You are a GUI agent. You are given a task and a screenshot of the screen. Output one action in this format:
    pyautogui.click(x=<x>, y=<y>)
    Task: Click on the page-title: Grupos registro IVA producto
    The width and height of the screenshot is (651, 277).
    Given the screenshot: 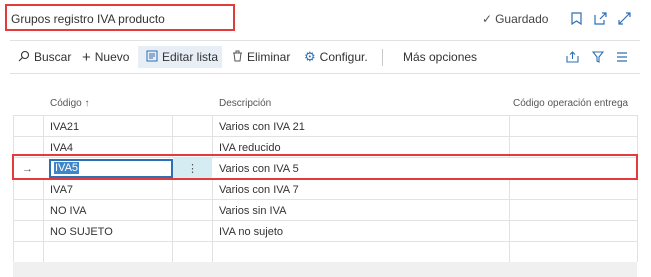 What is the action you would take?
    pyautogui.click(x=88, y=19)
    